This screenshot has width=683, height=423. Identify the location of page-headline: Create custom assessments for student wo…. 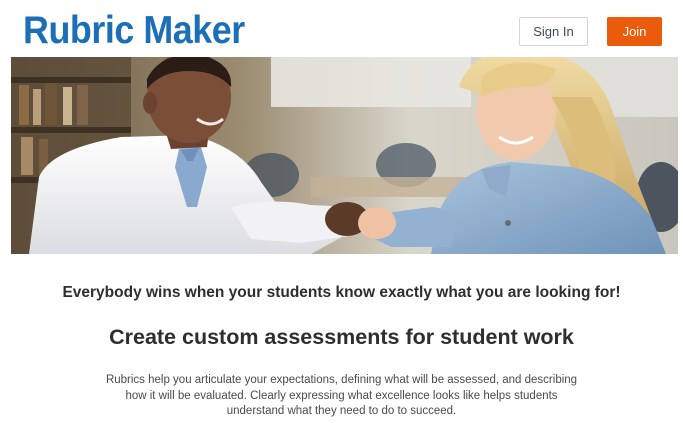
(341, 337).